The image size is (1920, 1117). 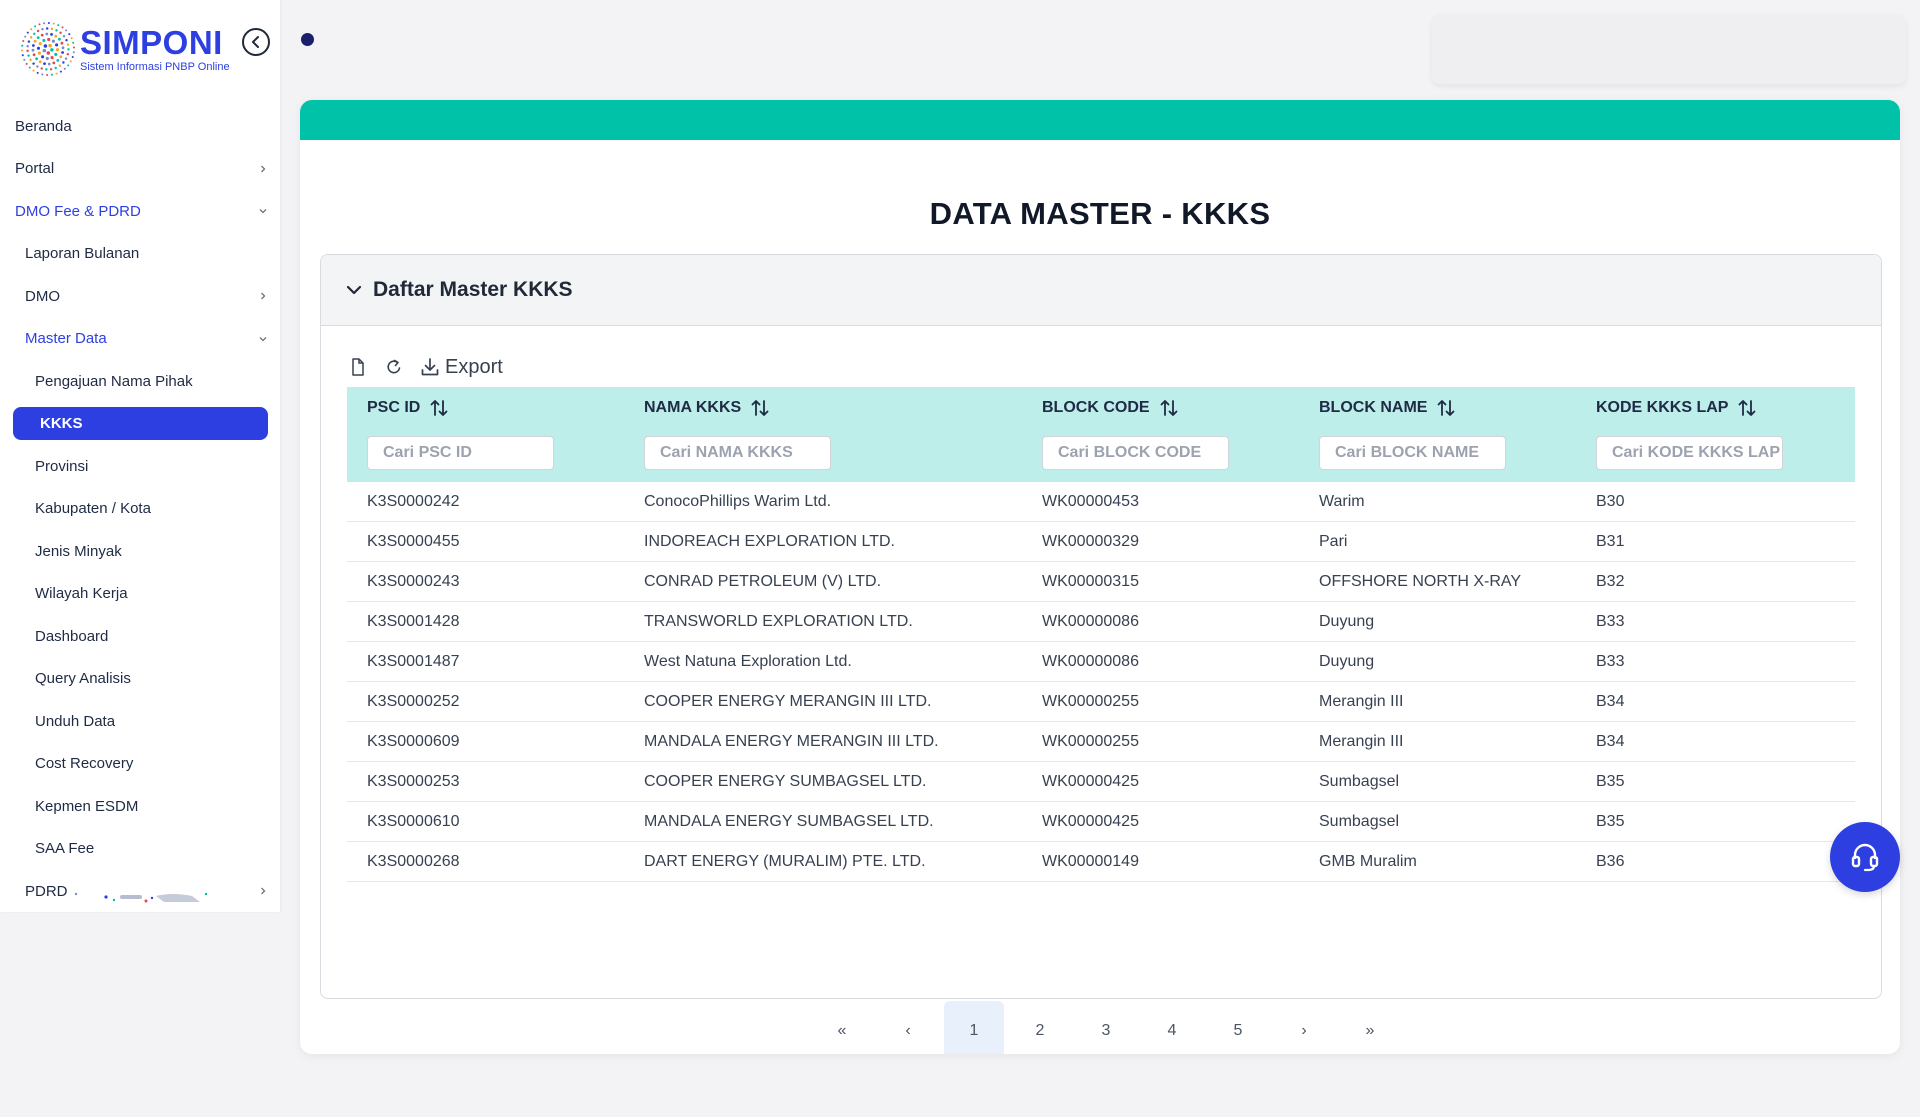 What do you see at coordinates (1090, 781) in the screenshot?
I see `cell-block-code: WK00000425` at bounding box center [1090, 781].